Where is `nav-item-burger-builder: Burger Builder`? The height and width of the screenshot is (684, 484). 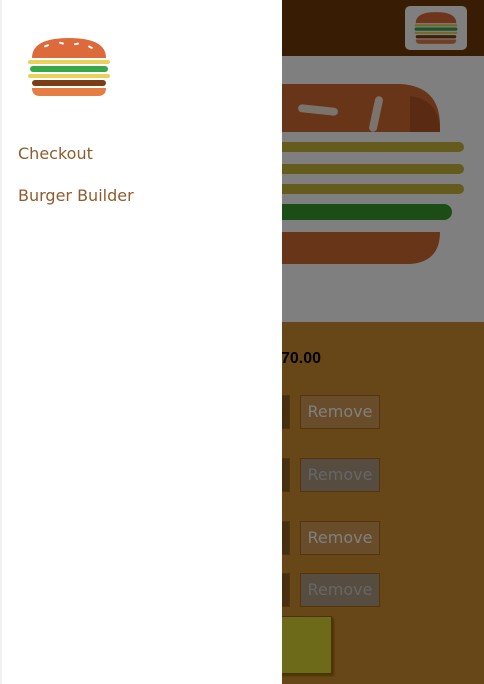 nav-item-burger-builder: Burger Builder is located at coordinates (76, 195).